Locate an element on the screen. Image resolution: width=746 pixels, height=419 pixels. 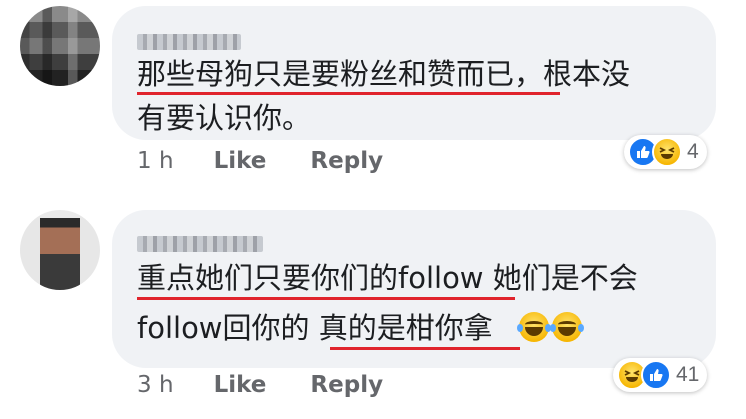
comment-text-line: 有要认识你。 is located at coordinates (224, 118).